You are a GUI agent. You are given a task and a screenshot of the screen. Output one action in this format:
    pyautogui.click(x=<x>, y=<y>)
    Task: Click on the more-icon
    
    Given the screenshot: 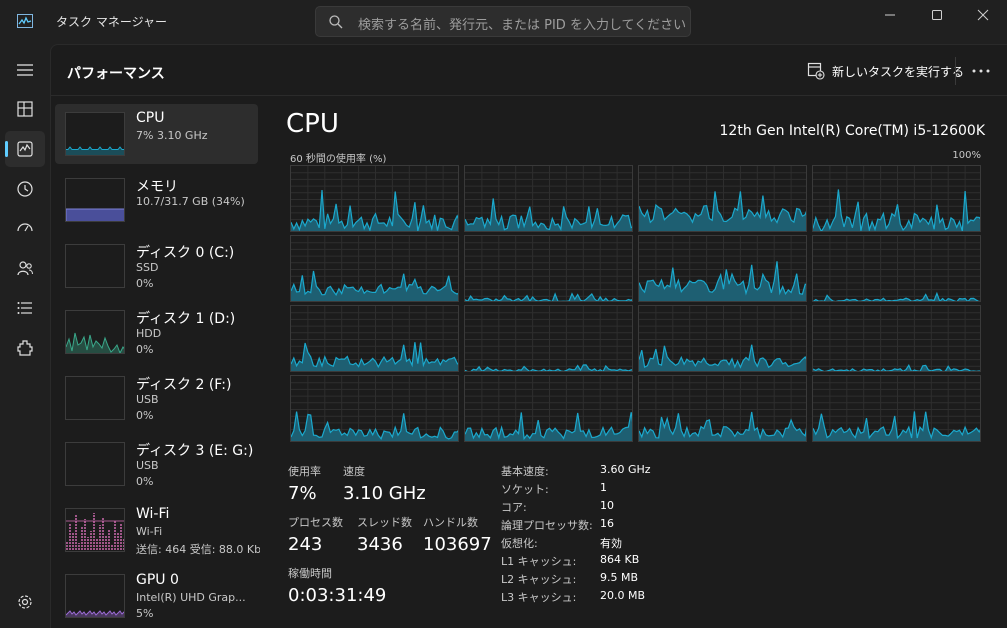 What is the action you would take?
    pyautogui.click(x=981, y=71)
    